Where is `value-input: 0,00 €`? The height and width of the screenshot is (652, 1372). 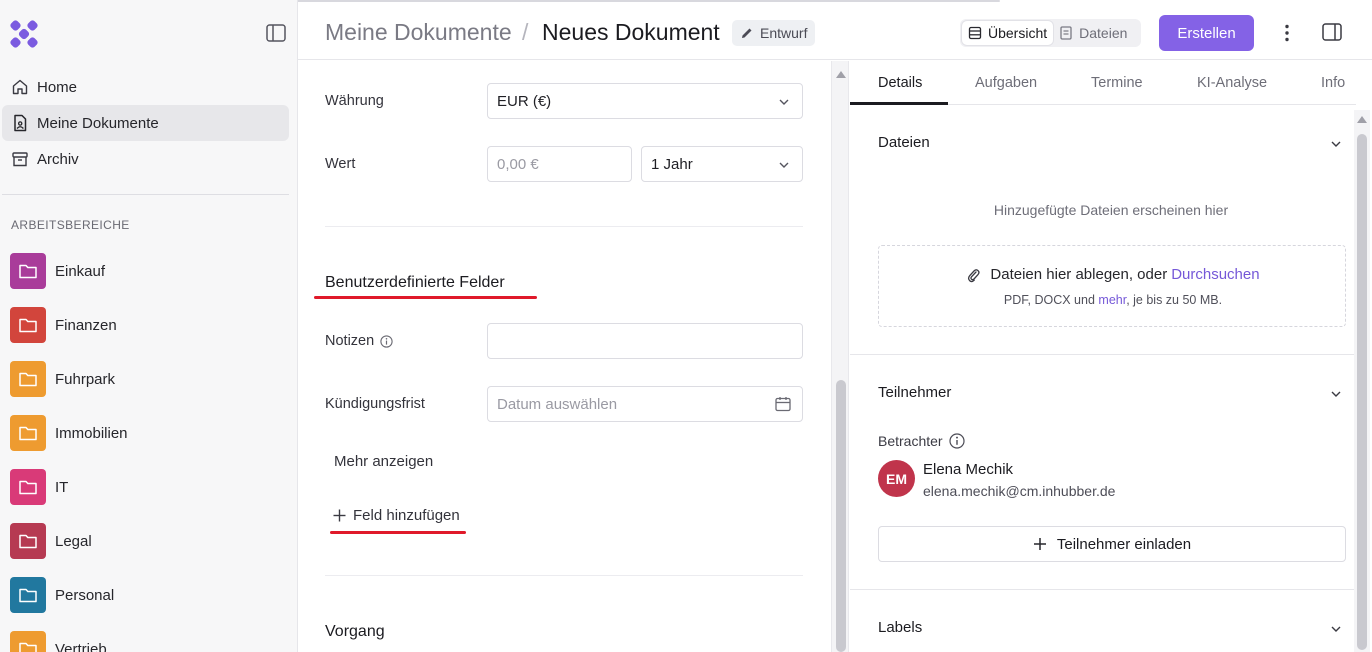 value-input: 0,00 € is located at coordinates (559, 164).